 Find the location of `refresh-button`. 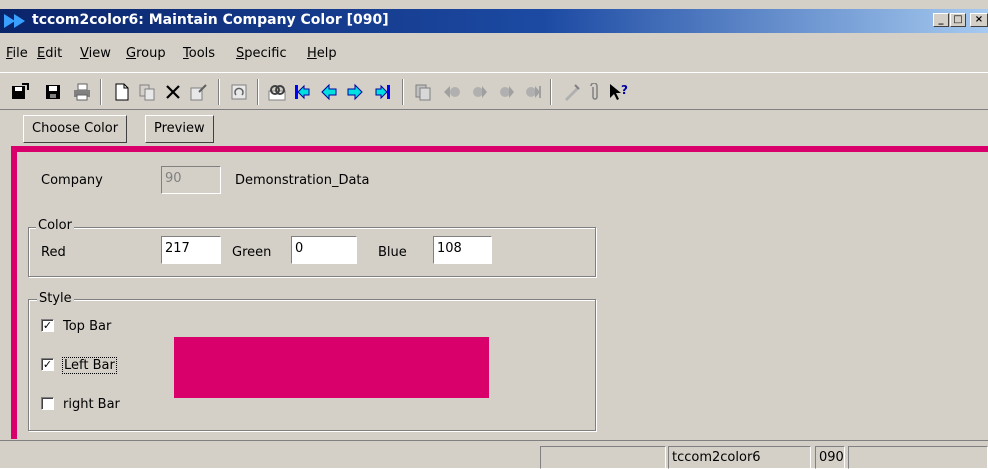

refresh-button is located at coordinates (239, 92).